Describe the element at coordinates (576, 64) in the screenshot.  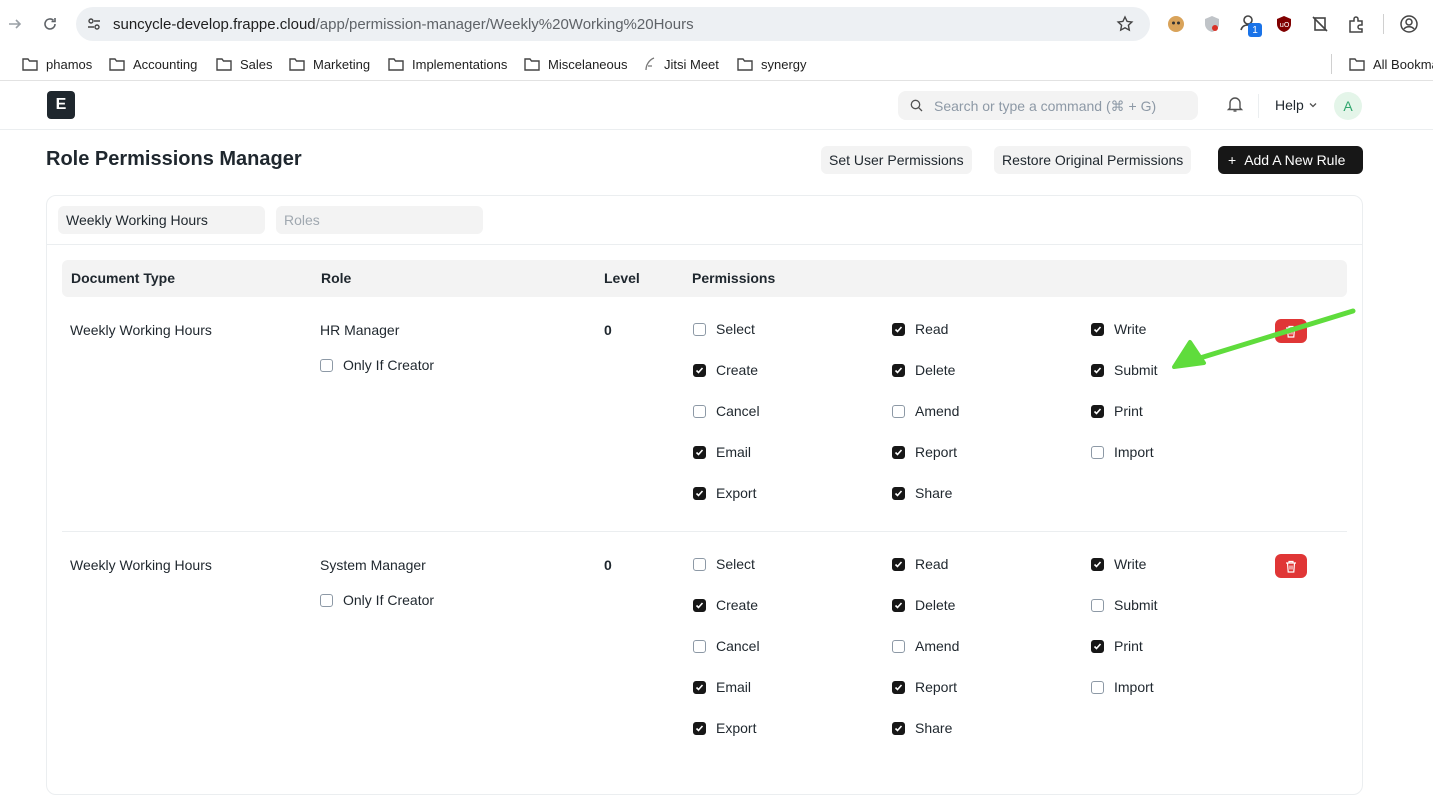
I see `bookmark-folder-miscelaneous: Miscelaneous` at that location.